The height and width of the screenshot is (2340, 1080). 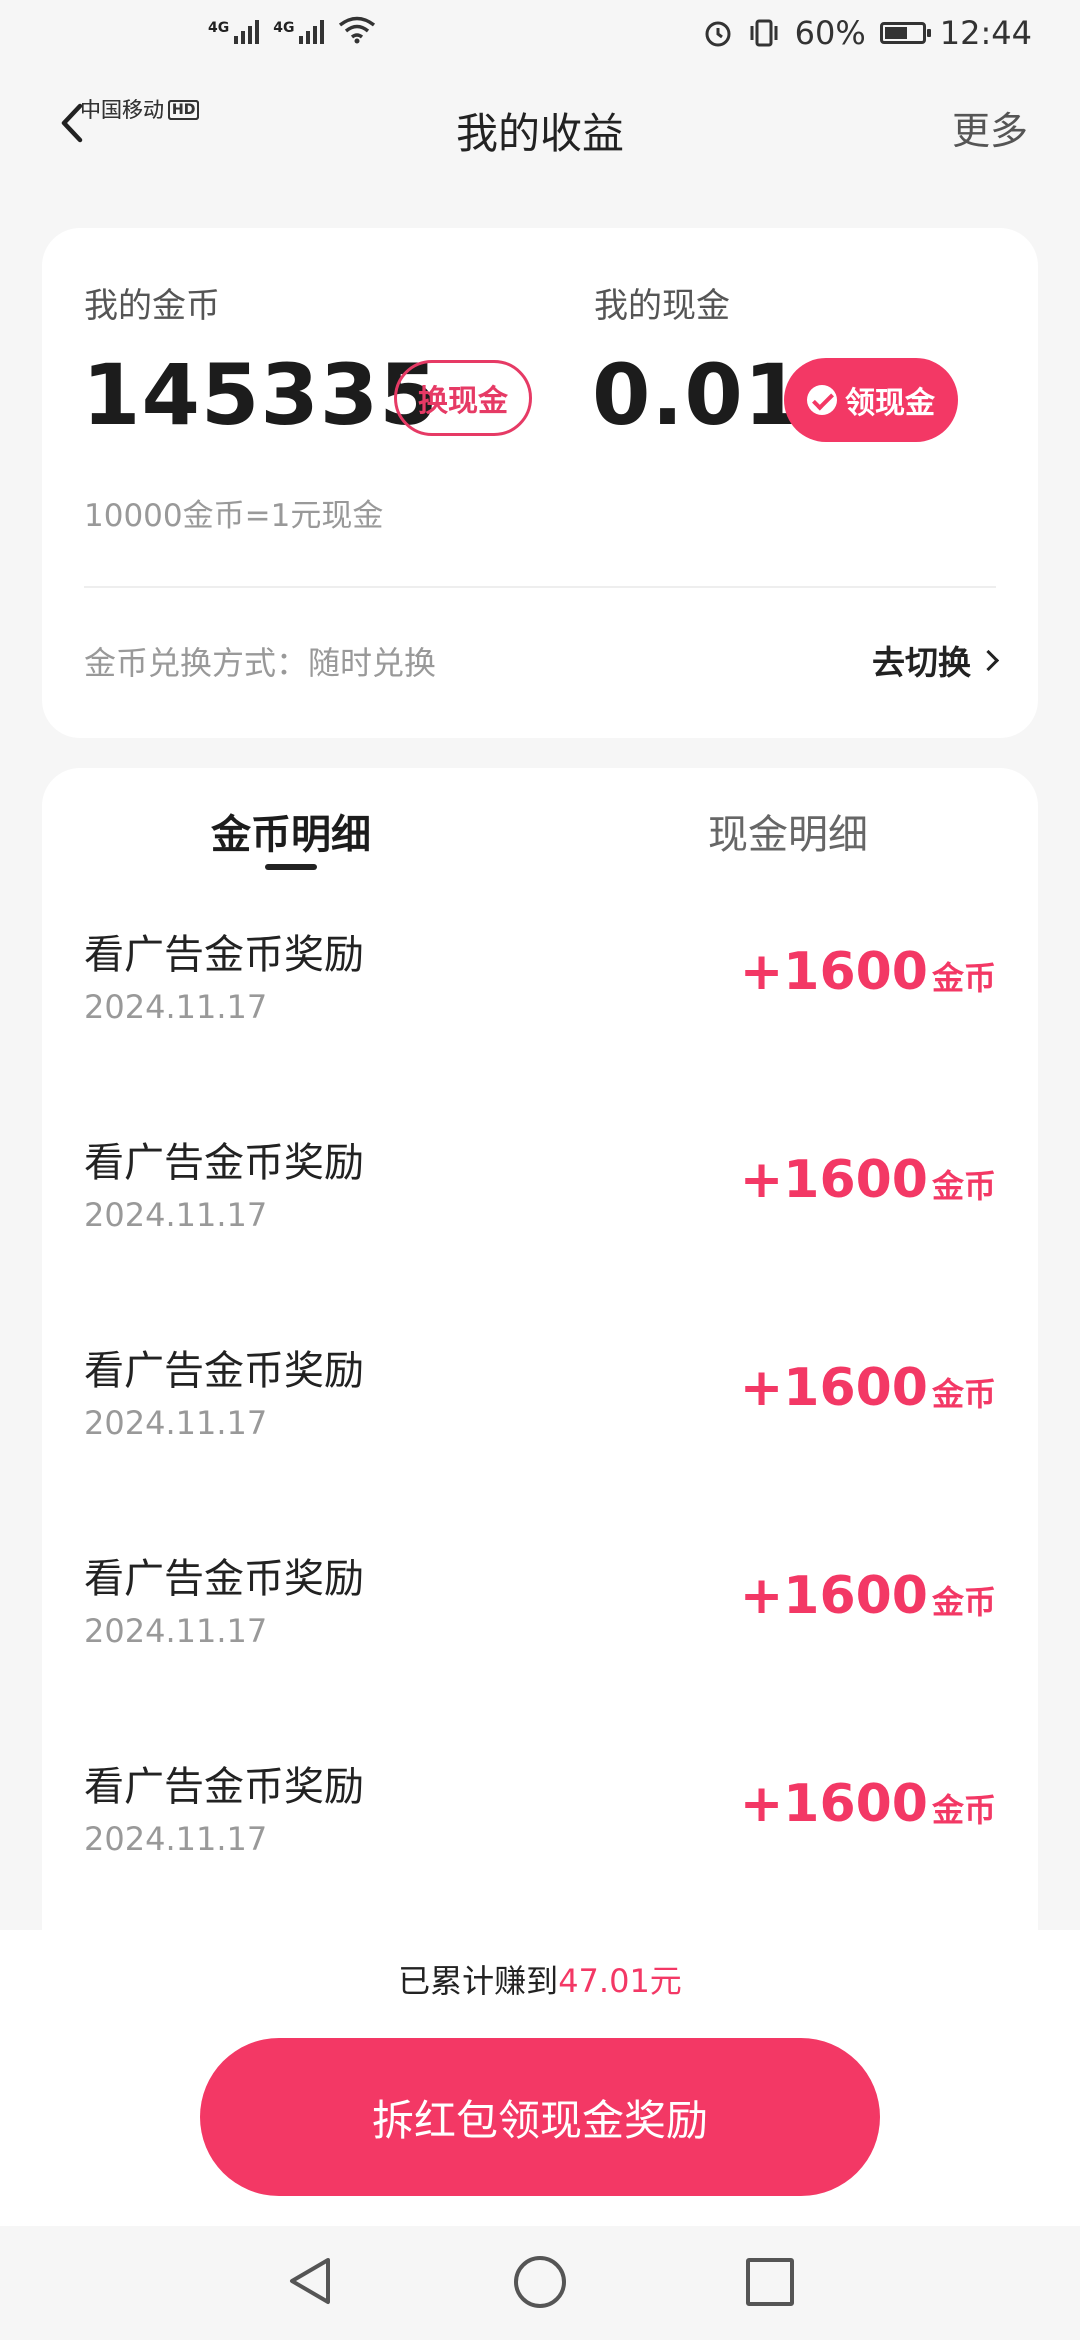 What do you see at coordinates (988, 660) in the screenshot?
I see `chevron-right-icon` at bounding box center [988, 660].